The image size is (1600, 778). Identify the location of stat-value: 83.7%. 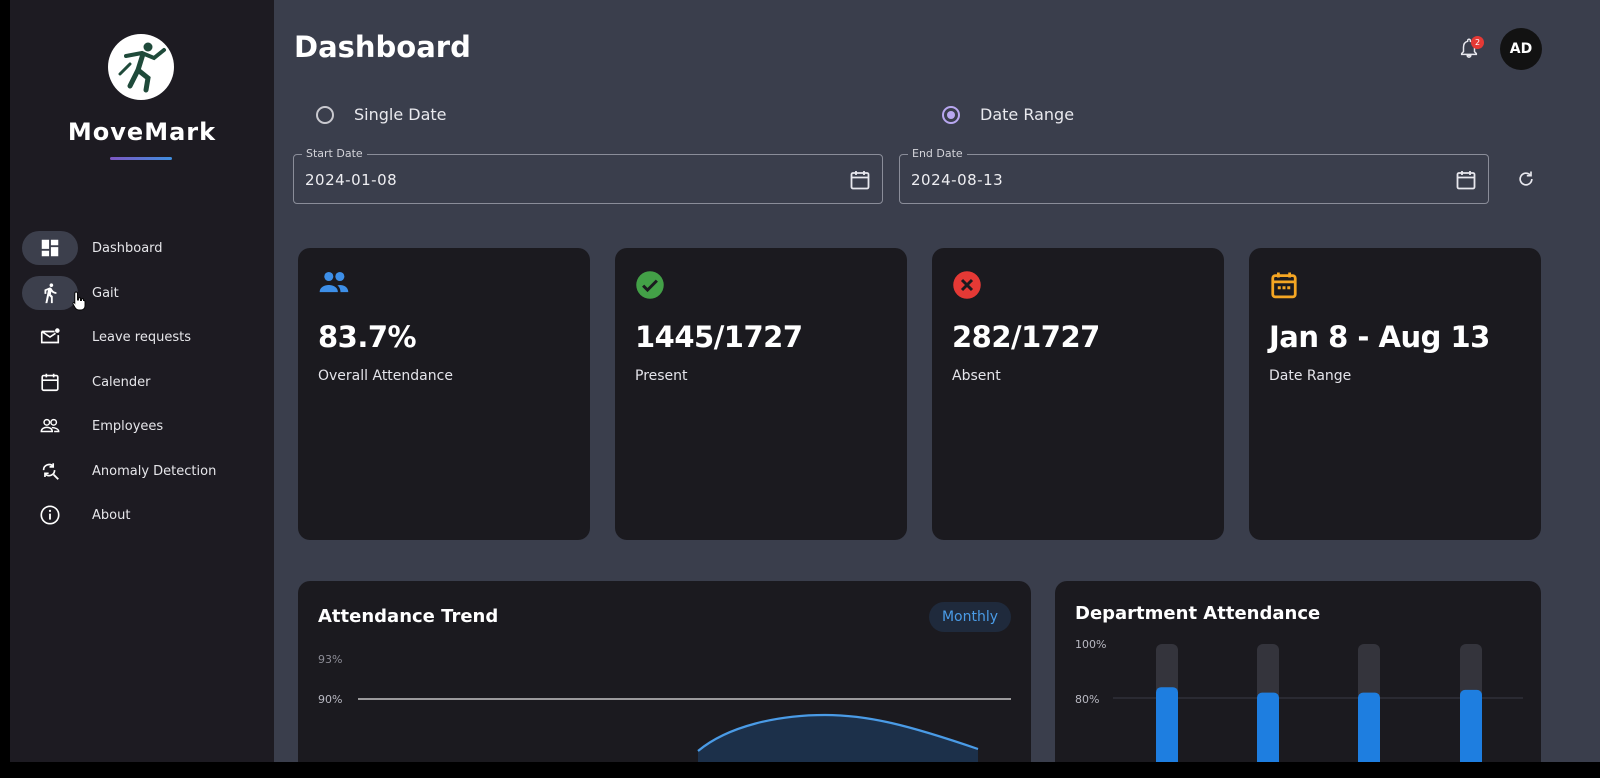
(367, 337).